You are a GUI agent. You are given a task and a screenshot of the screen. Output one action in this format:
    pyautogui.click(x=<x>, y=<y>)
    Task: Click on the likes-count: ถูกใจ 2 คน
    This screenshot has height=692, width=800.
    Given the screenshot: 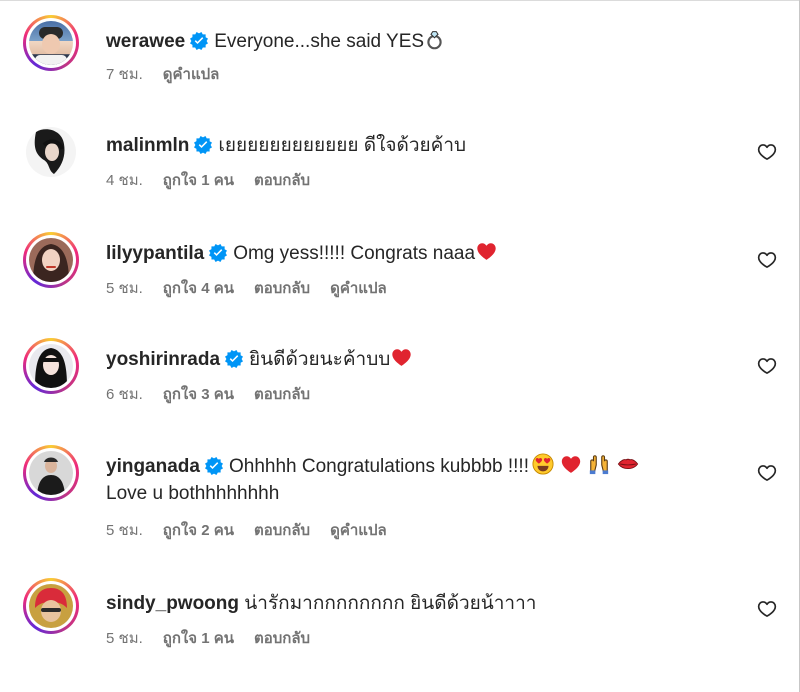 What is the action you would take?
    pyautogui.click(x=198, y=530)
    